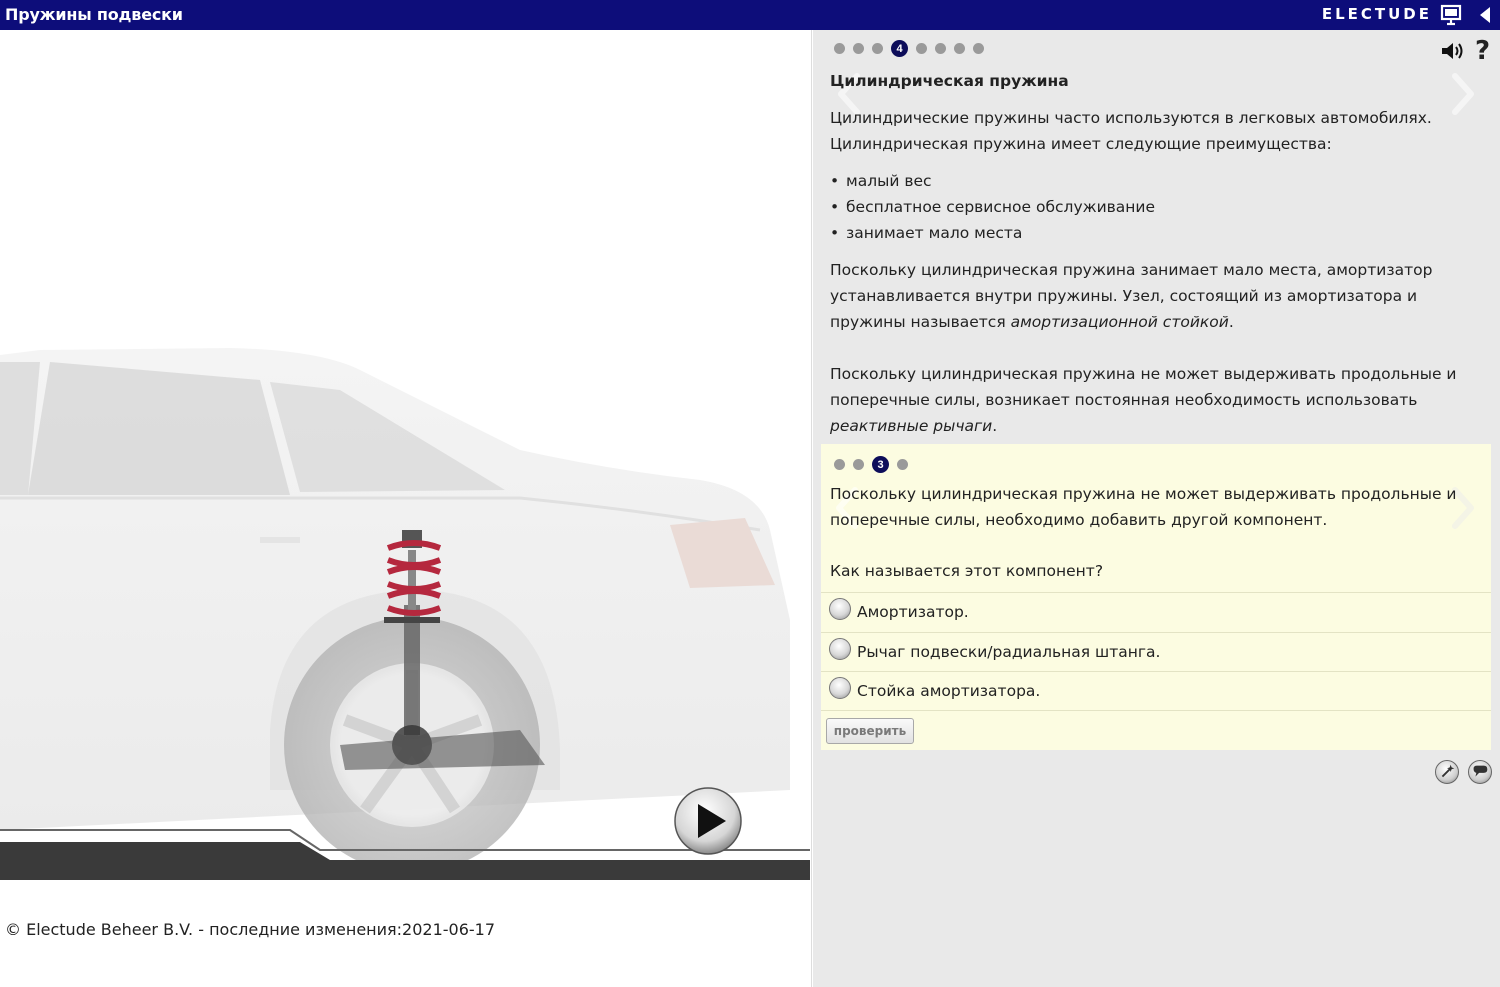 The image size is (1500, 987). What do you see at coordinates (913, 612) in the screenshot?
I see `answer-label: Амортизатор.` at bounding box center [913, 612].